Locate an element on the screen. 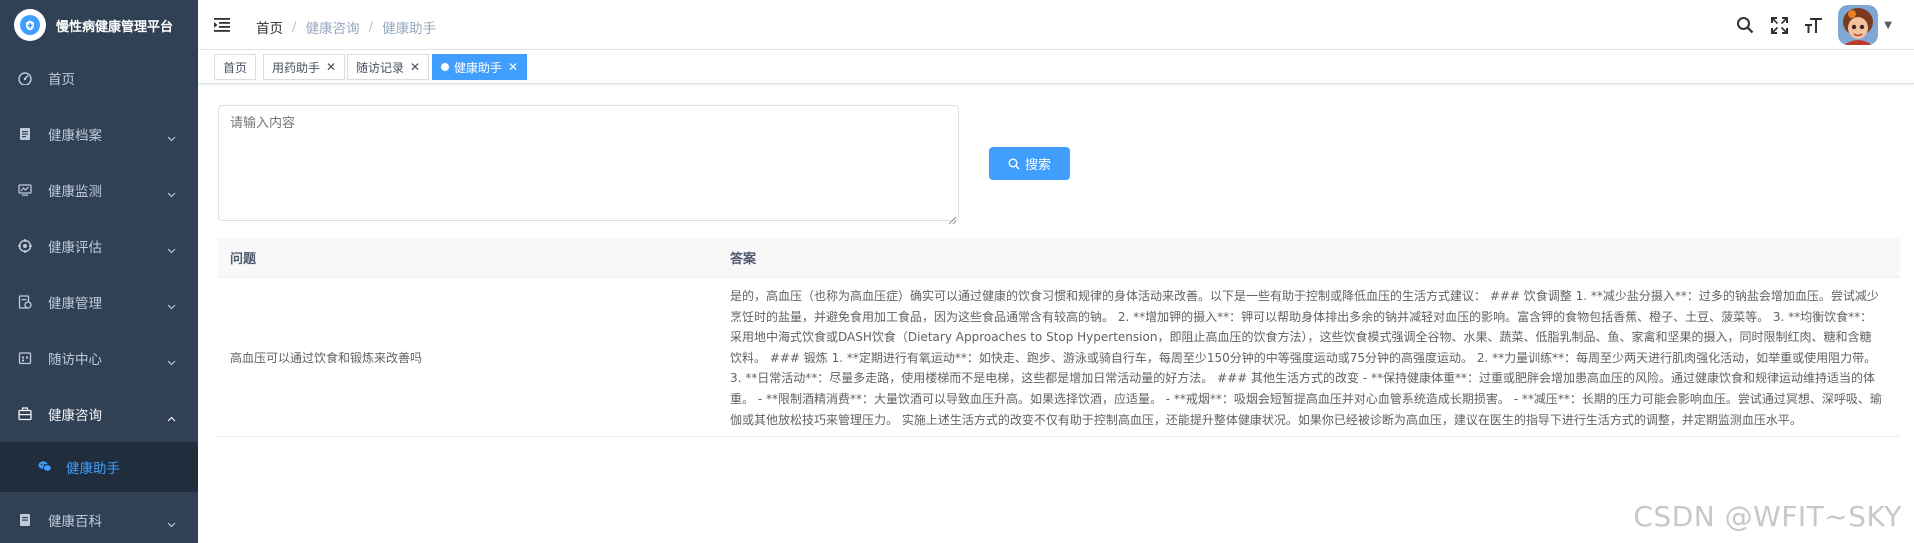 This screenshot has width=1914, height=543. avatar is located at coordinates (1858, 25).